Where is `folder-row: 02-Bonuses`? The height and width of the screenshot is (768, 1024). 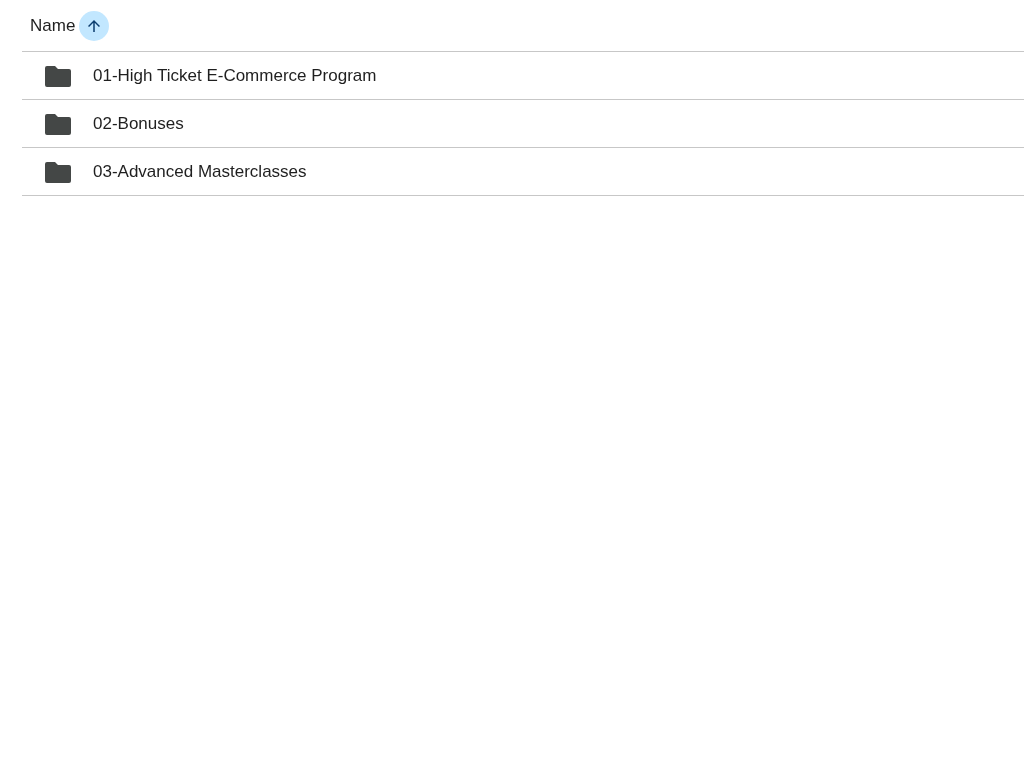 folder-row: 02-Bonuses is located at coordinates (523, 124).